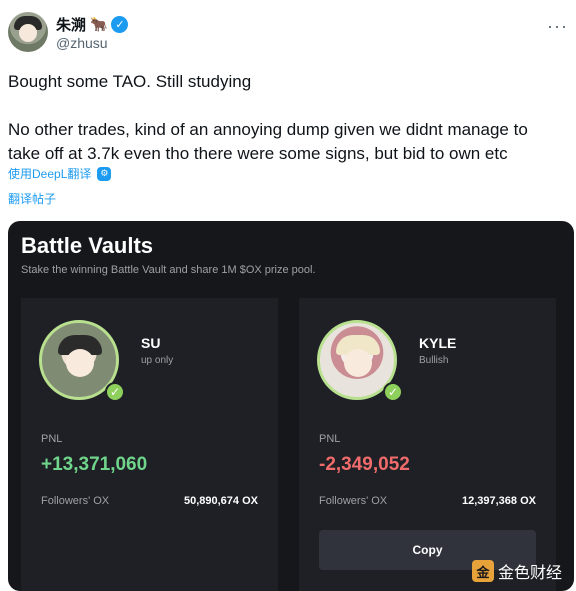 The height and width of the screenshot is (591, 576). I want to click on vault-tag: up only, so click(157, 360).